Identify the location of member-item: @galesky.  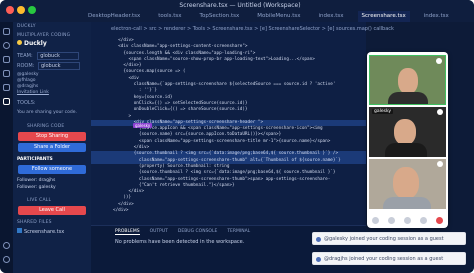
(28, 74).